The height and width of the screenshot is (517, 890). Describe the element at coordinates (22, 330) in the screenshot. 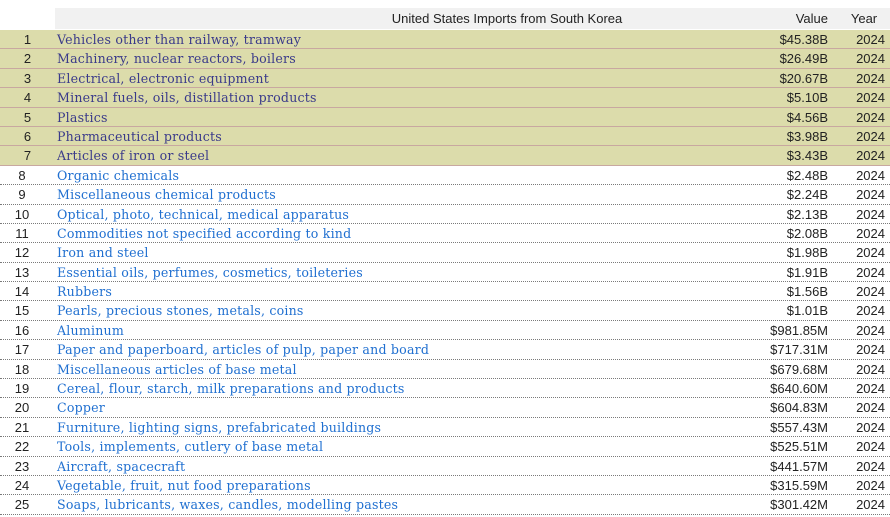

I see `row-rank: 16` at that location.